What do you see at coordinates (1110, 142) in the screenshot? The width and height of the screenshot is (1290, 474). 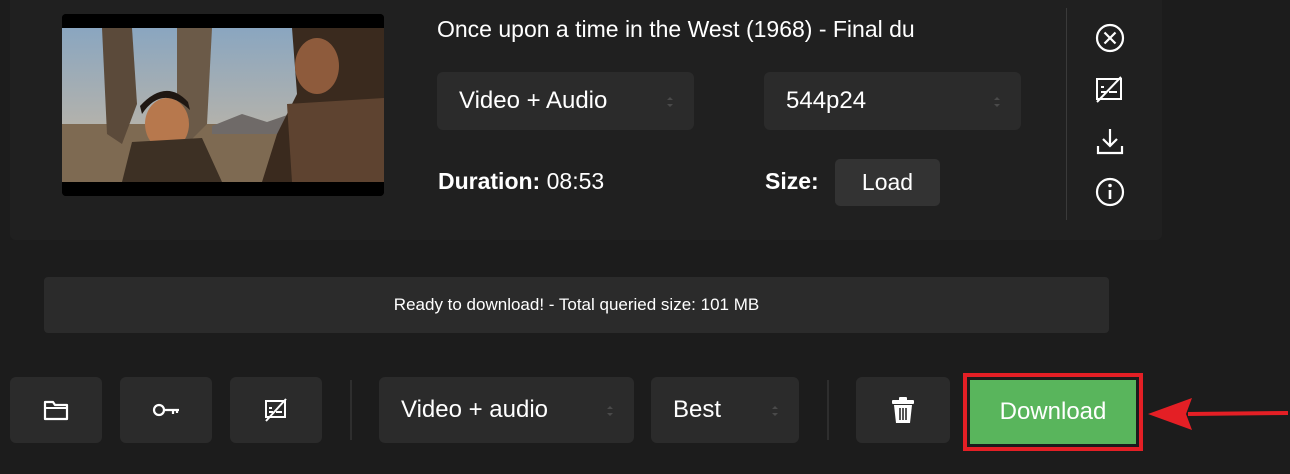 I see `download-icon` at bounding box center [1110, 142].